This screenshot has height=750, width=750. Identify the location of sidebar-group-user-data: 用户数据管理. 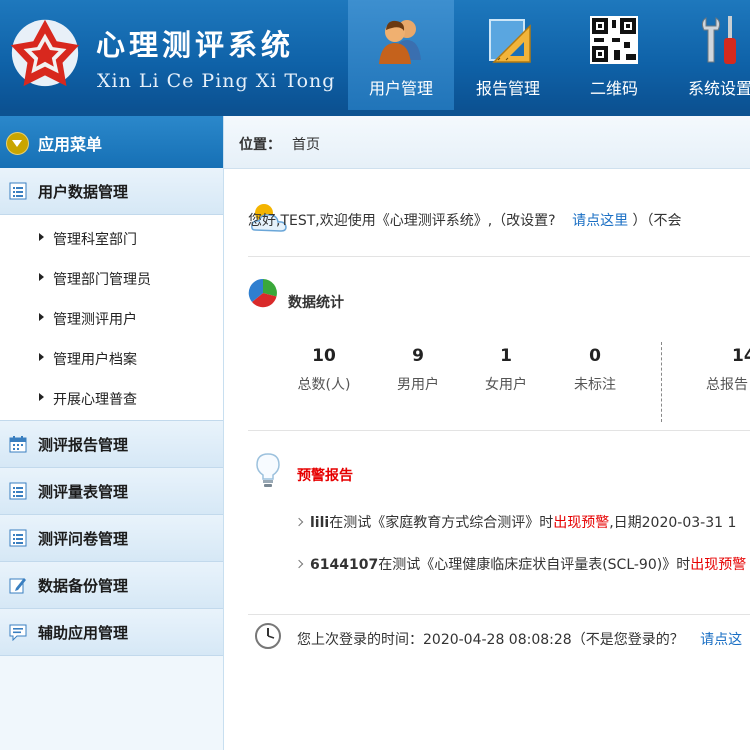
(111, 191).